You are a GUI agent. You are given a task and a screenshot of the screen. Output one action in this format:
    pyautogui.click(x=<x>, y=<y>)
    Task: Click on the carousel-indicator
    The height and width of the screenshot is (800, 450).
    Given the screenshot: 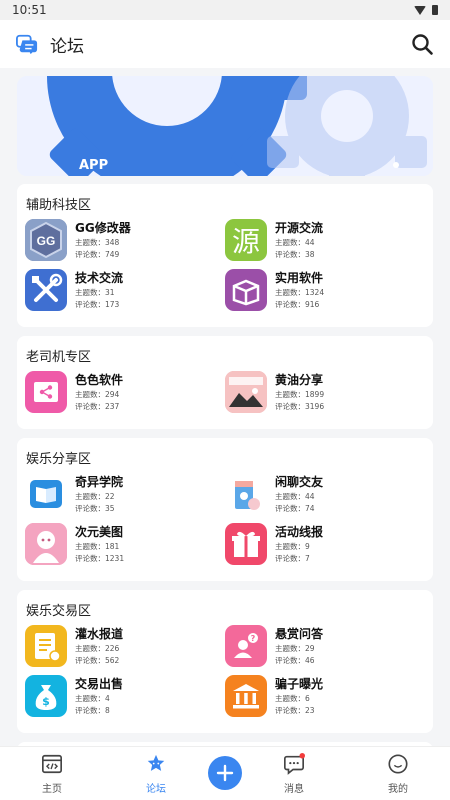 What is the action you would take?
    pyautogui.click(x=396, y=165)
    